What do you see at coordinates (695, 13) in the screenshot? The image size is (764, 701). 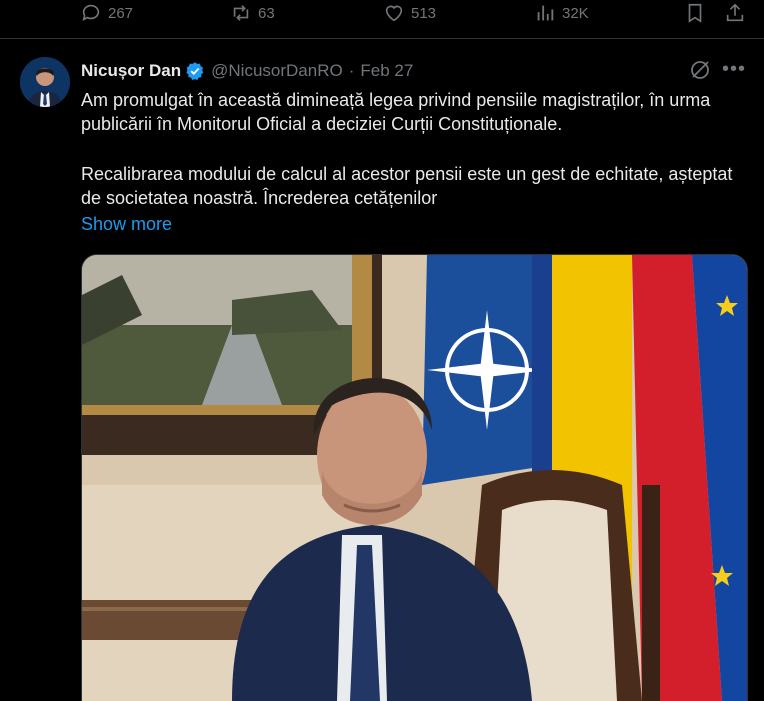 I see `bookmark-icon` at bounding box center [695, 13].